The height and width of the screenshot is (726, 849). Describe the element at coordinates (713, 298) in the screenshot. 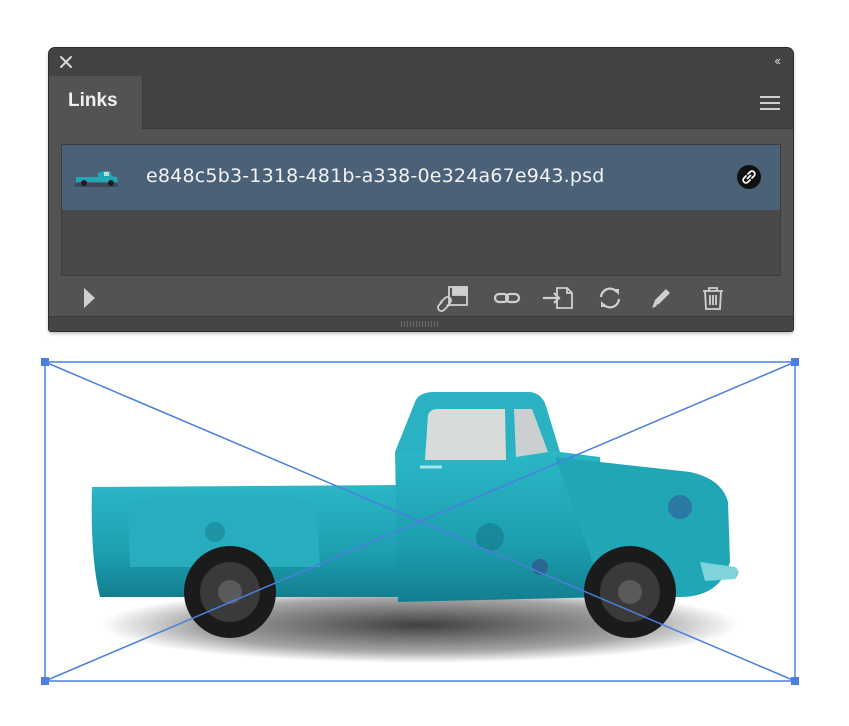

I see `delete-icon` at that location.